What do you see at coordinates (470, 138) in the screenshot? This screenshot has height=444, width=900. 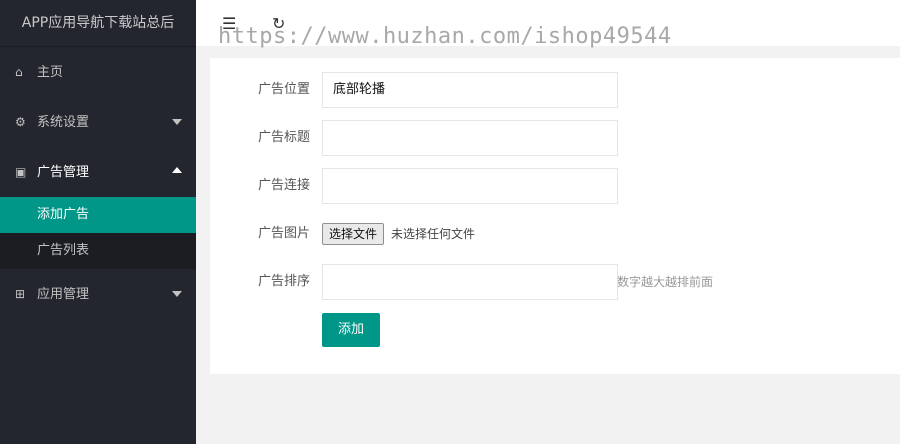 I see `title-input` at bounding box center [470, 138].